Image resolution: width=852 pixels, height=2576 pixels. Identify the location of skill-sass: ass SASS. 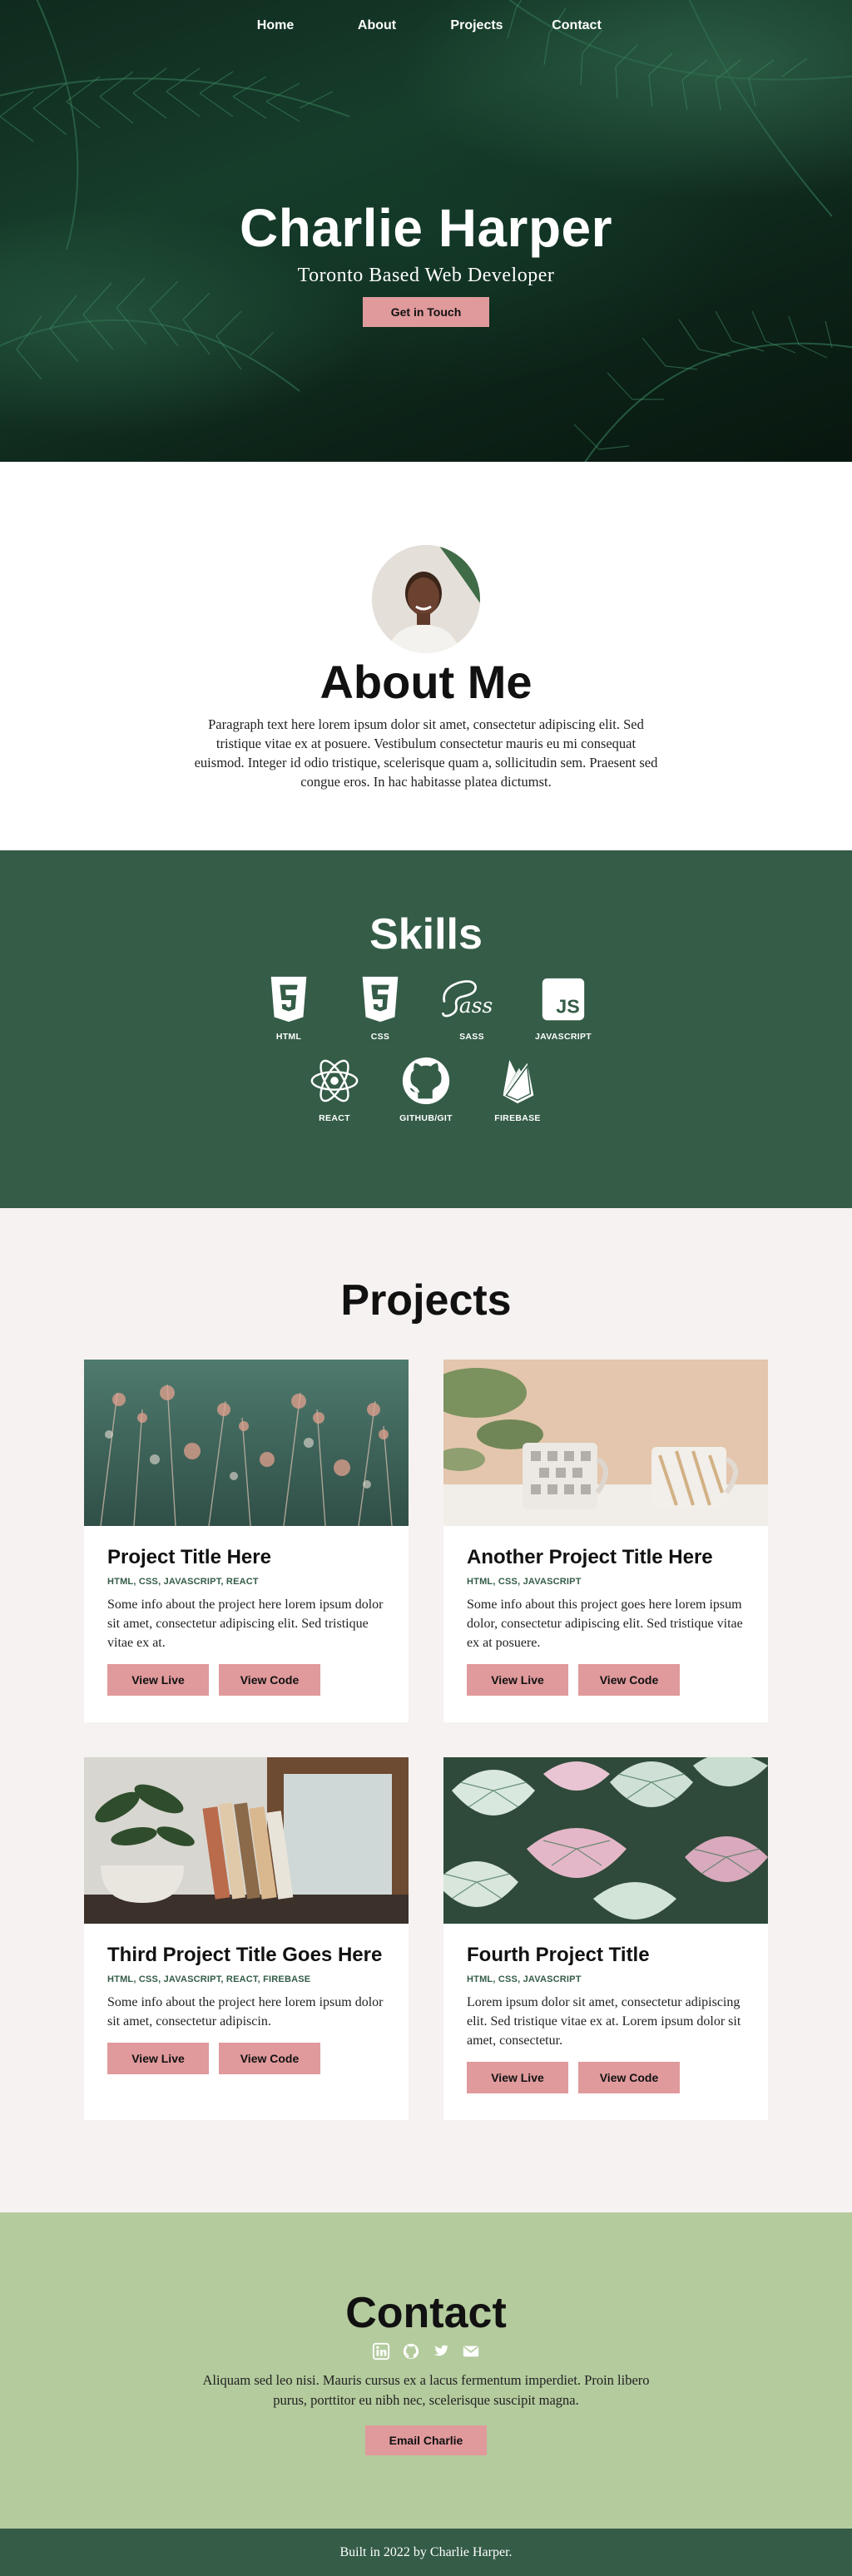
(472, 1008).